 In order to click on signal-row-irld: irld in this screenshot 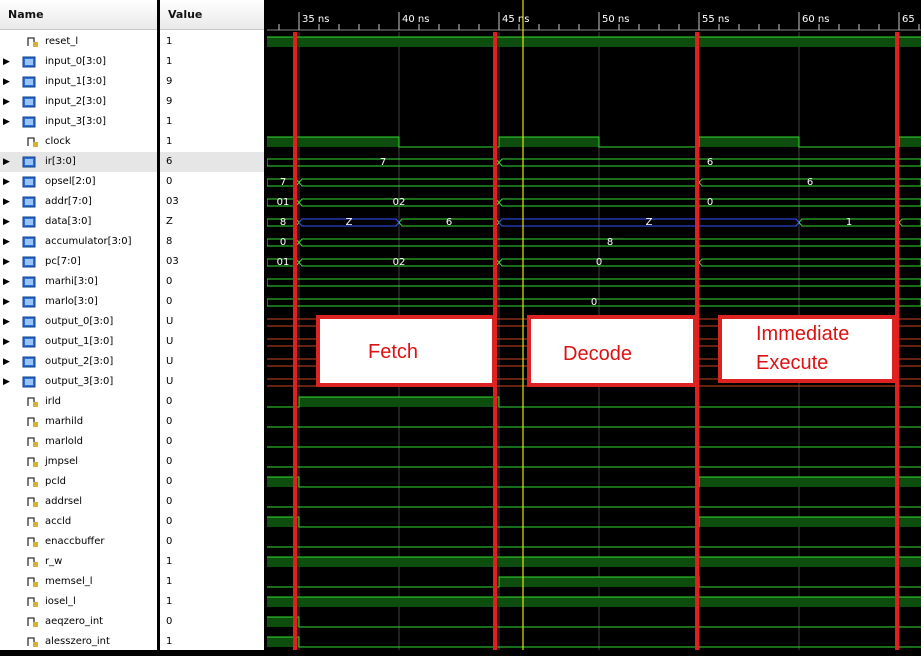, I will do `click(78, 402)`.